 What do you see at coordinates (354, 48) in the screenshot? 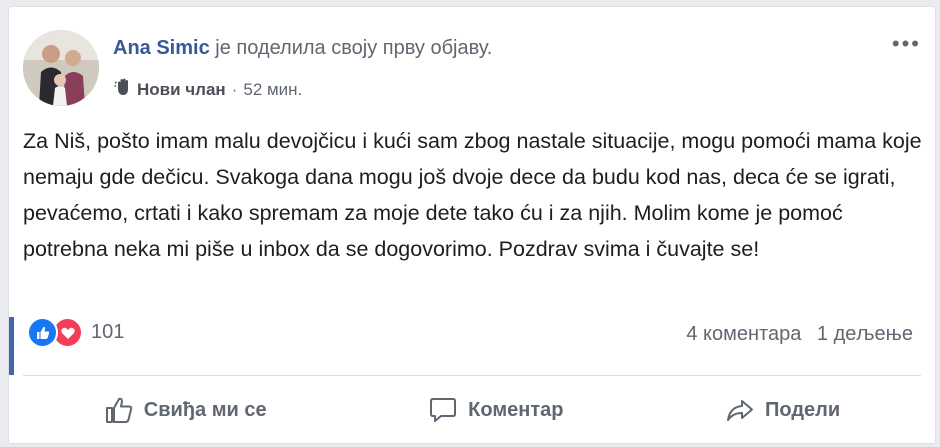
I see `post-action-text: је поделила своју прву објаву.` at bounding box center [354, 48].